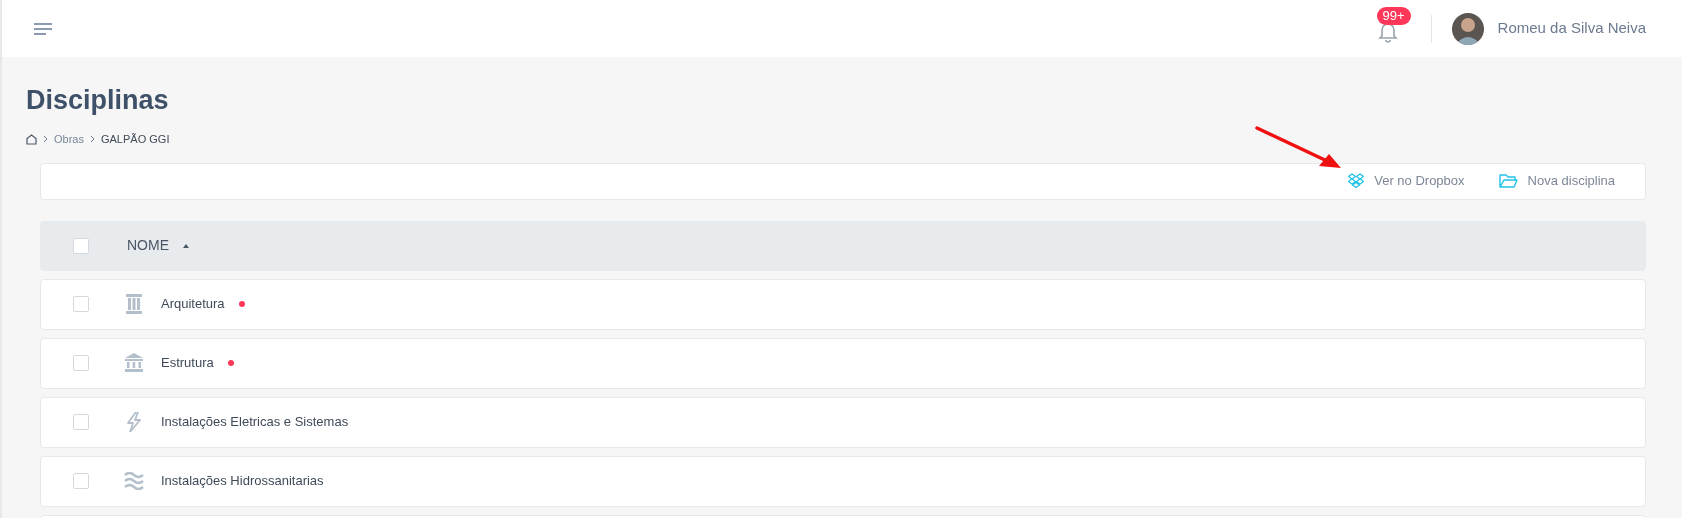  What do you see at coordinates (1392, 26) in the screenshot?
I see `notifications-button: 99+` at bounding box center [1392, 26].